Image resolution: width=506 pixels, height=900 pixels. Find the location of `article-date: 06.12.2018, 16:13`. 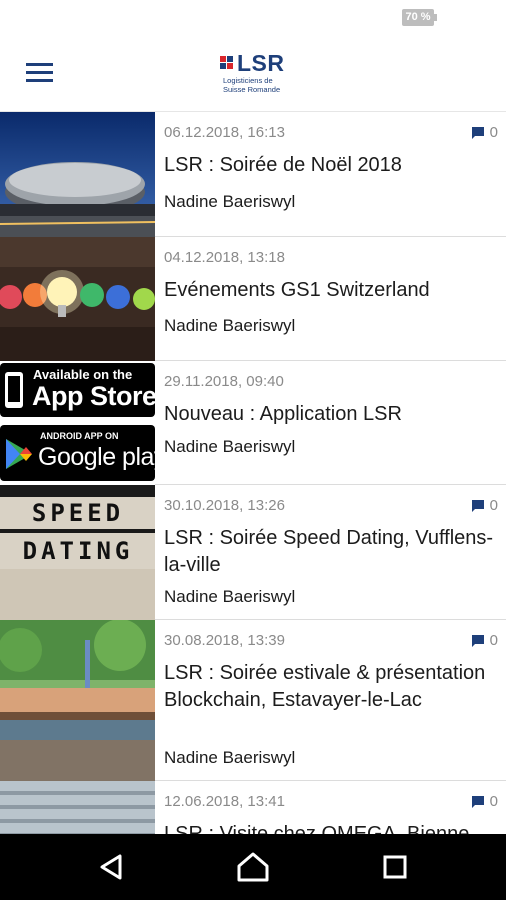

article-date: 06.12.2018, 16:13 is located at coordinates (224, 132).